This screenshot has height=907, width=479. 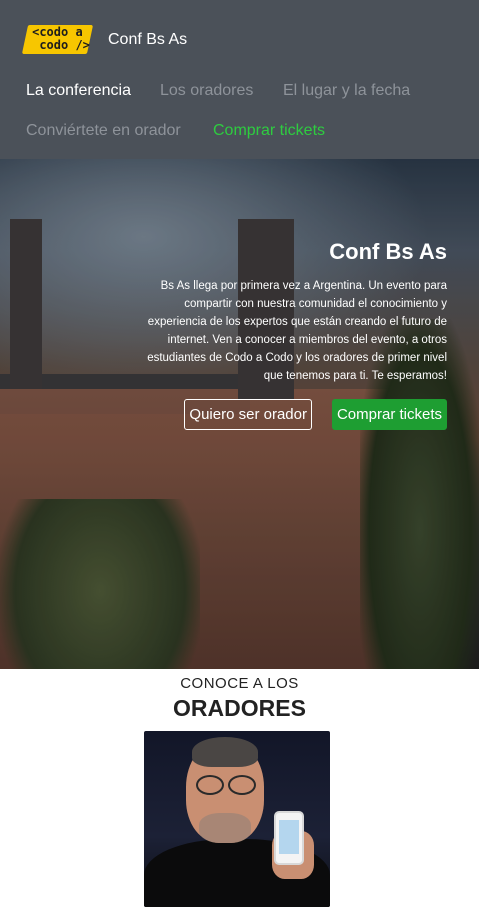 What do you see at coordinates (346, 91) in the screenshot?
I see `nav-link-lugar-fecha: El lugar y la fecha` at bounding box center [346, 91].